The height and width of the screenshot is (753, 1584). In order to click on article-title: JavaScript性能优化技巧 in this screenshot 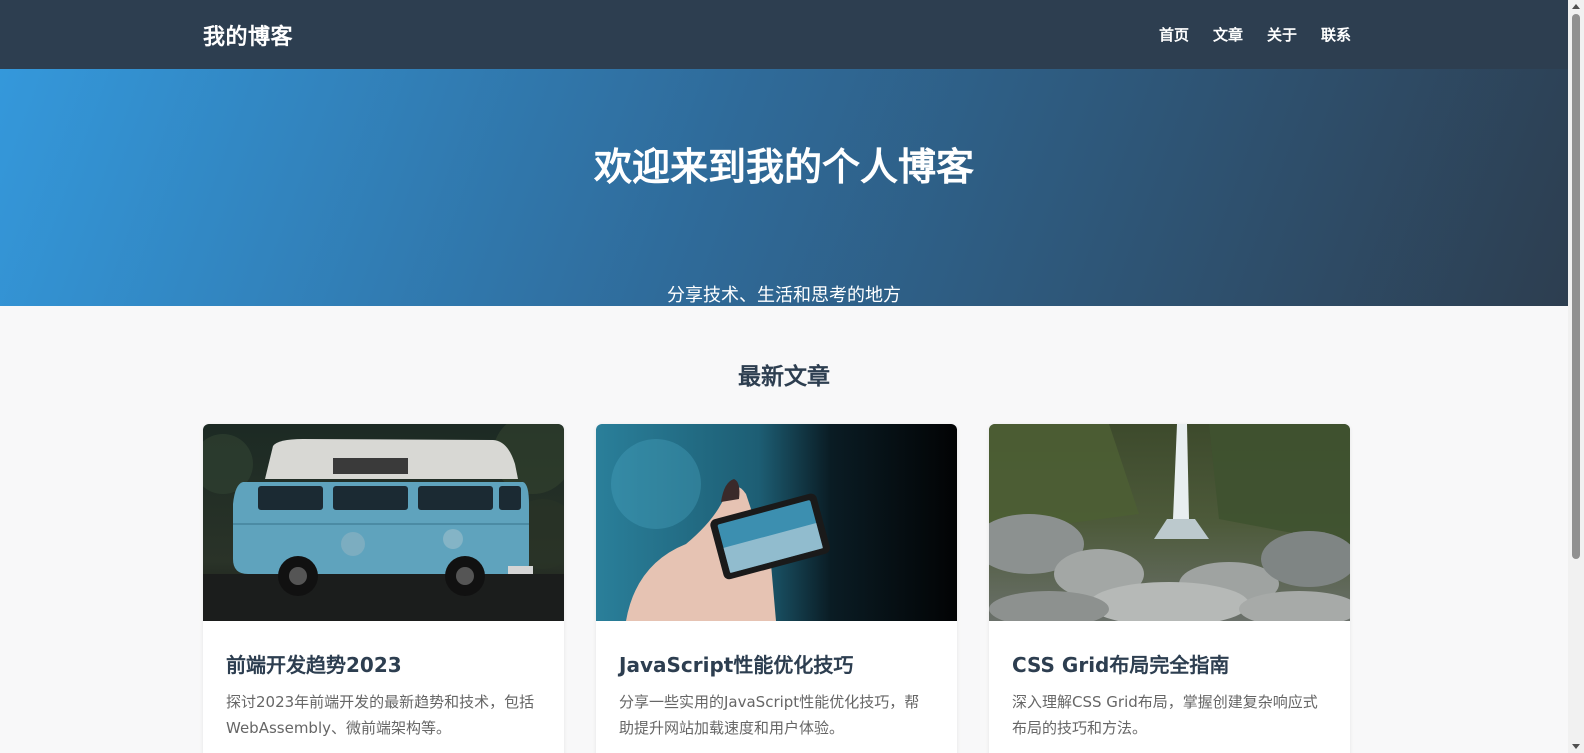, I will do `click(776, 665)`.